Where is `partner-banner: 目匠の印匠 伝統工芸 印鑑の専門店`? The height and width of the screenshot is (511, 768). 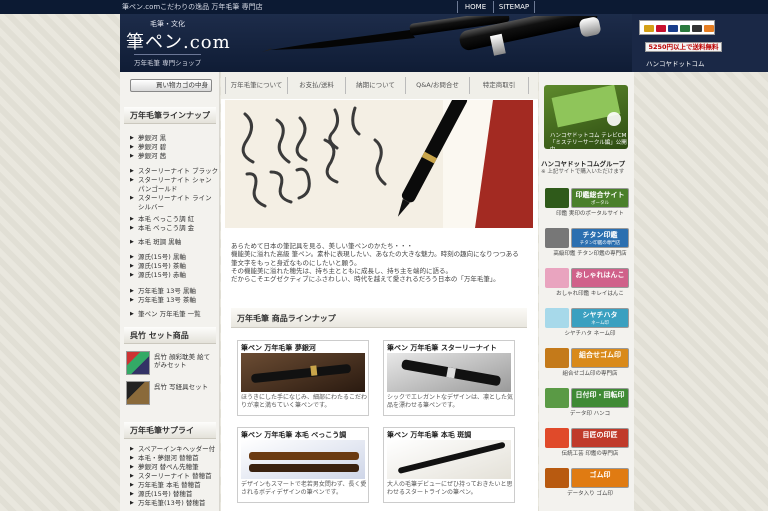 partner-banner: 目匠の印匠 伝統工芸 印鑑の専門店 is located at coordinates (587, 441).